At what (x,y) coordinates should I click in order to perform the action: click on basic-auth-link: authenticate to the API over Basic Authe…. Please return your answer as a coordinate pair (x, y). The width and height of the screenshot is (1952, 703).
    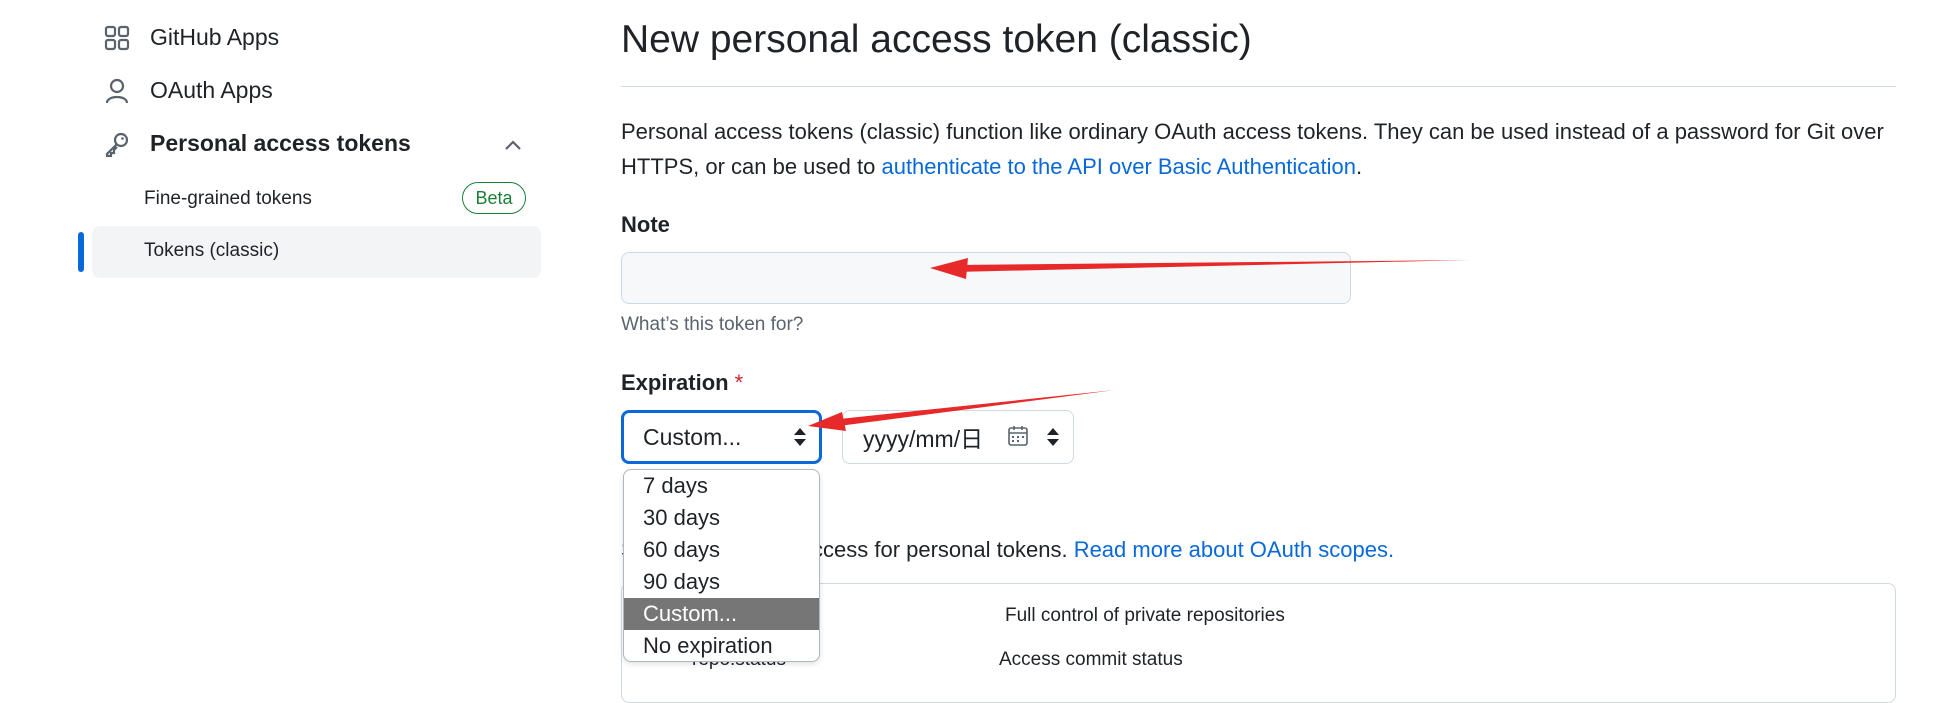
    Looking at the image, I should click on (1118, 166).